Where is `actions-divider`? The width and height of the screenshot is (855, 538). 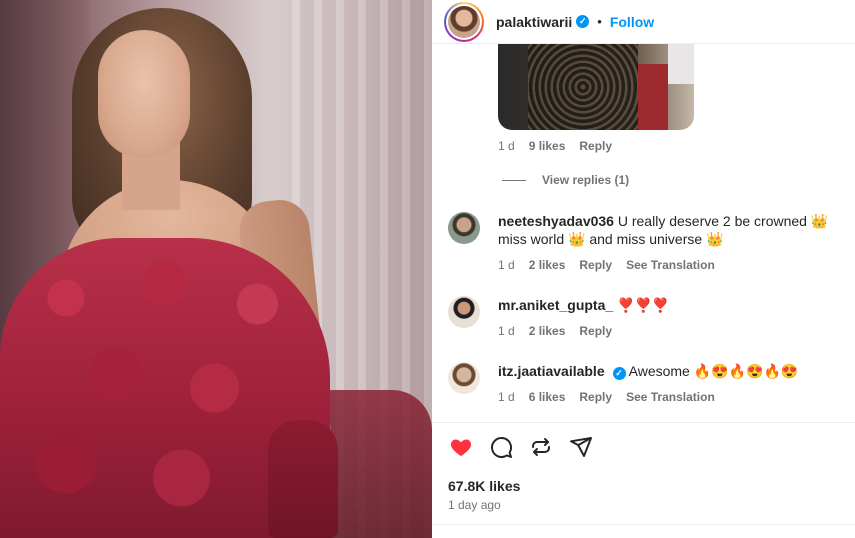 actions-divider is located at coordinates (643, 422).